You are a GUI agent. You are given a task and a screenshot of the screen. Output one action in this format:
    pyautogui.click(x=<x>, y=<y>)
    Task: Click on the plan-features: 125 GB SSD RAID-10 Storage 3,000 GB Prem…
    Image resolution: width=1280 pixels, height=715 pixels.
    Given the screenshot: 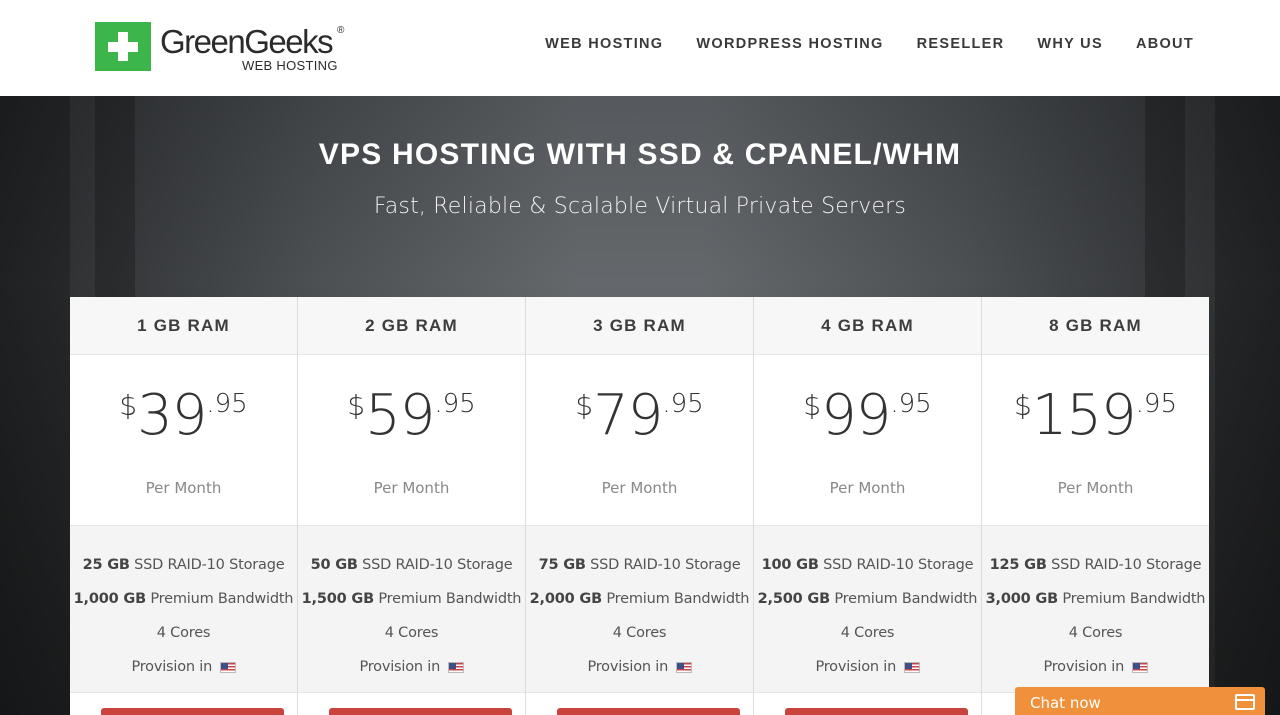 What is the action you would take?
    pyautogui.click(x=1095, y=609)
    